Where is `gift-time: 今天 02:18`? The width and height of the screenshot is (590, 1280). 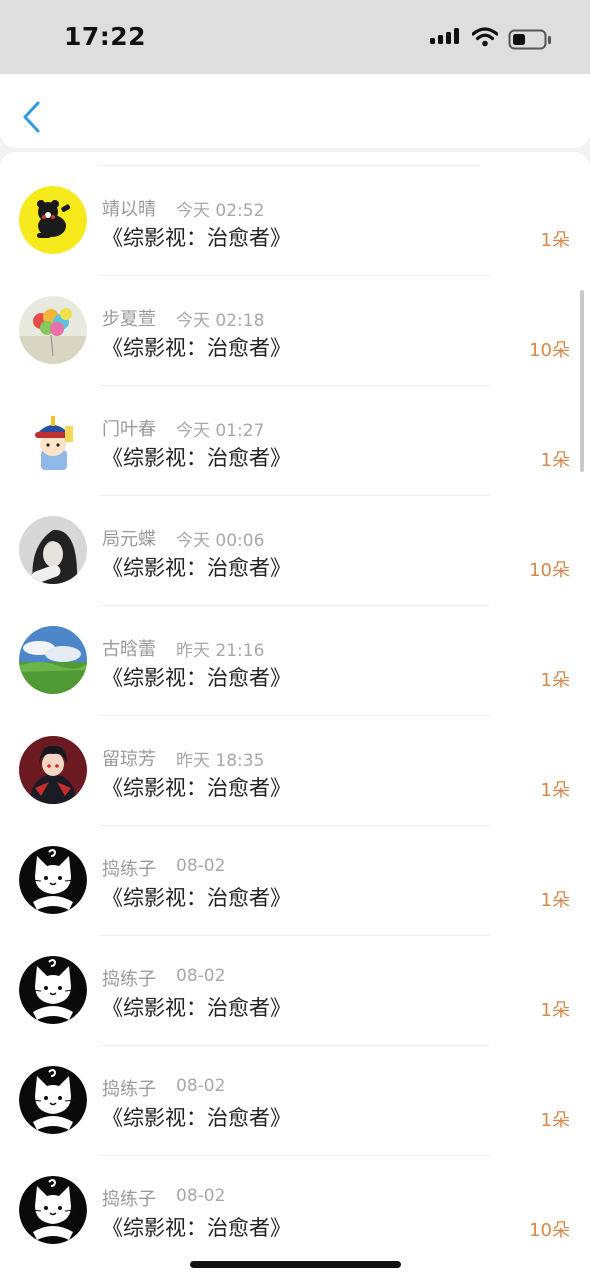
gift-time: 今天 02:18 is located at coordinates (220, 321).